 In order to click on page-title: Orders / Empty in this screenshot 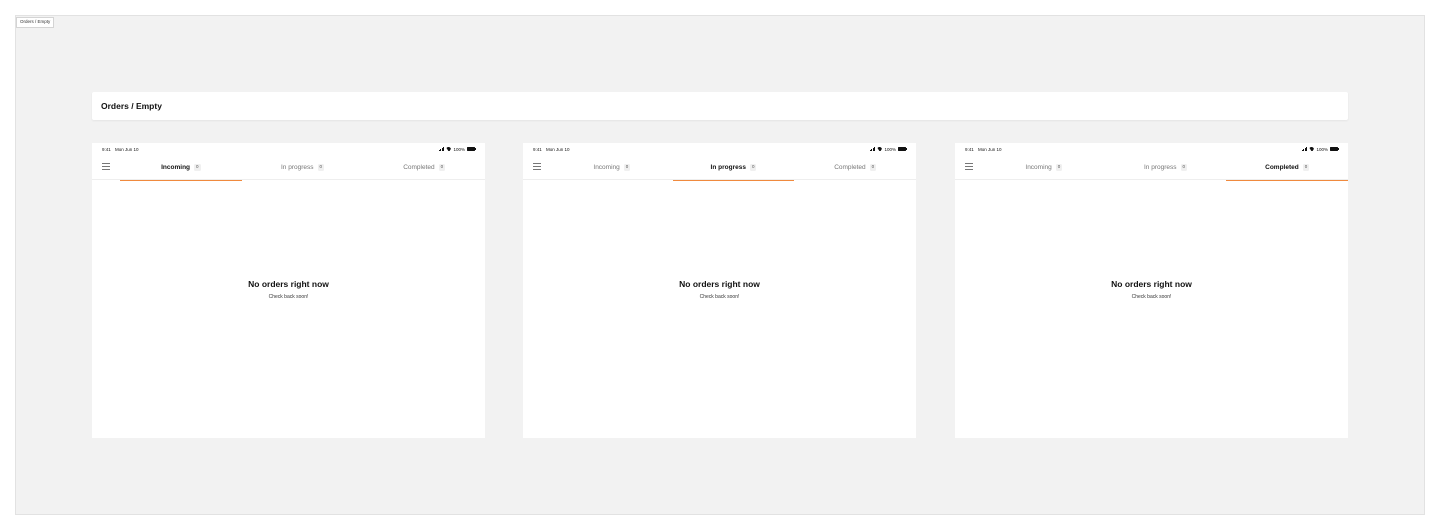, I will do `click(131, 106)`.